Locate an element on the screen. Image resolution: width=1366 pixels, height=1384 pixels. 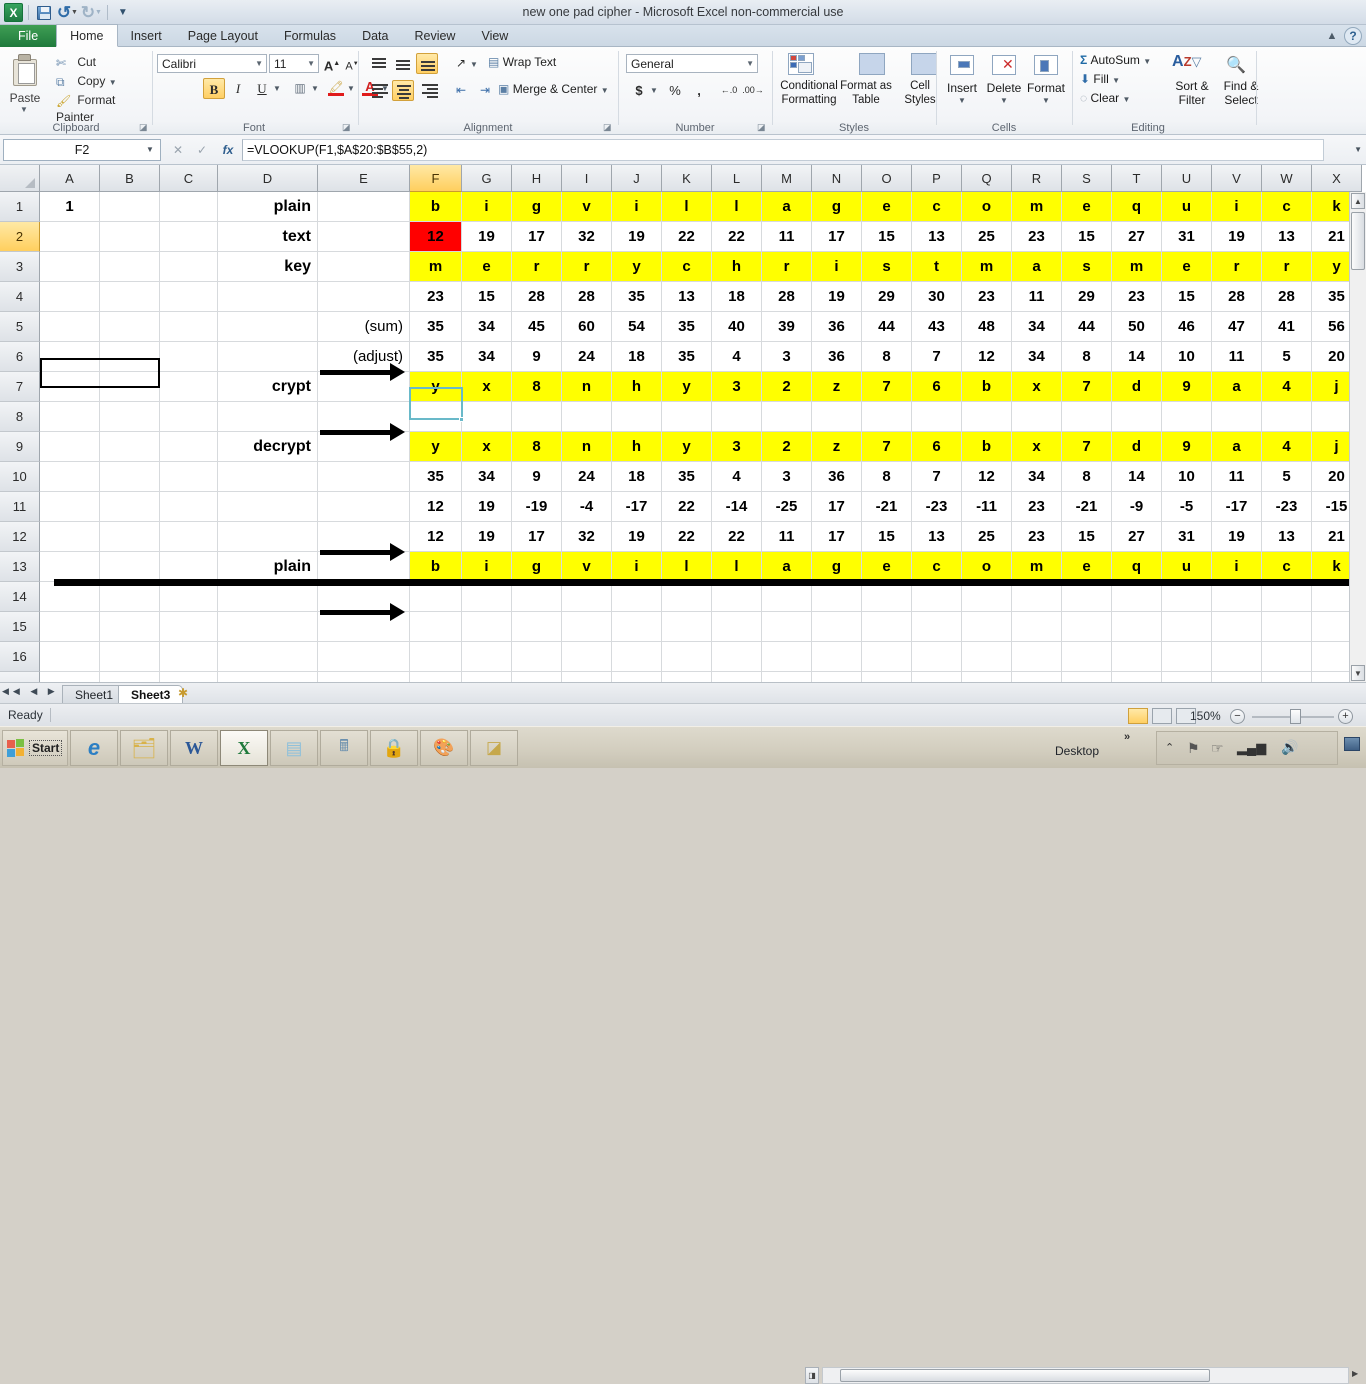
cell-p14 is located at coordinates (937, 597).